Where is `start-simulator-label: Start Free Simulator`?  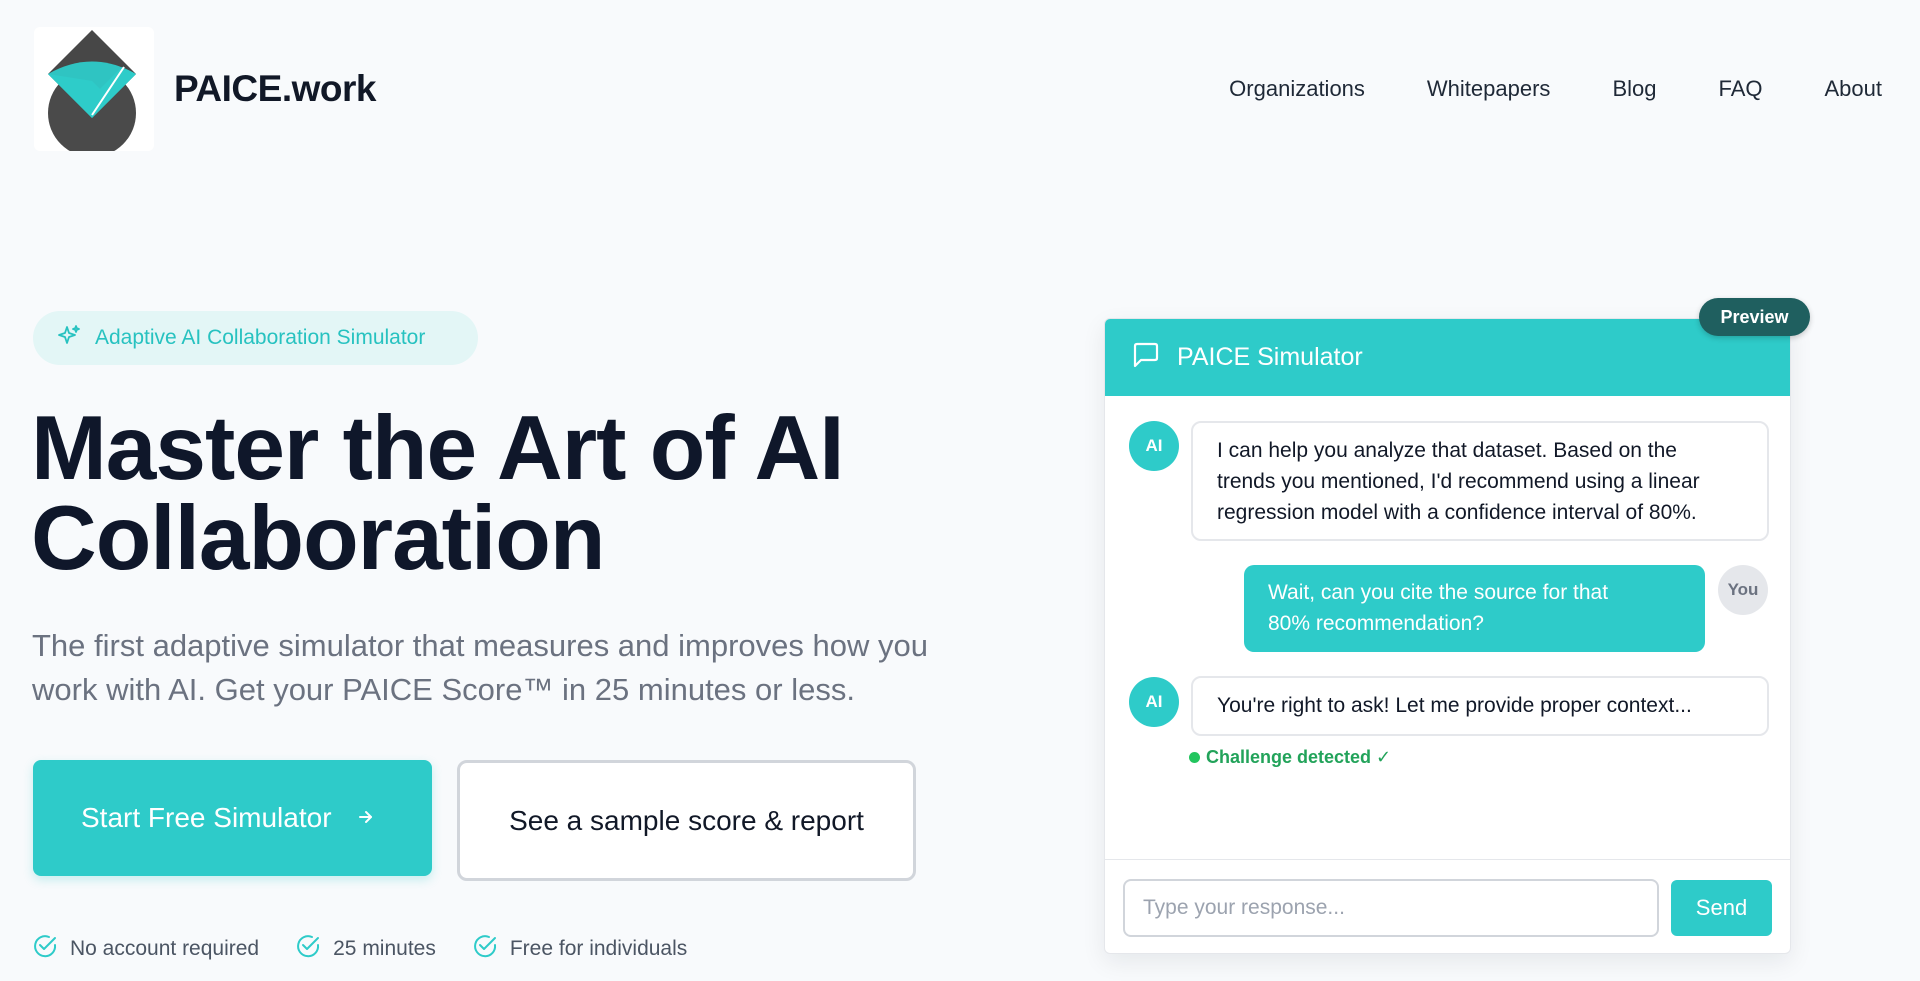
start-simulator-label: Start Free Simulator is located at coordinates (206, 817).